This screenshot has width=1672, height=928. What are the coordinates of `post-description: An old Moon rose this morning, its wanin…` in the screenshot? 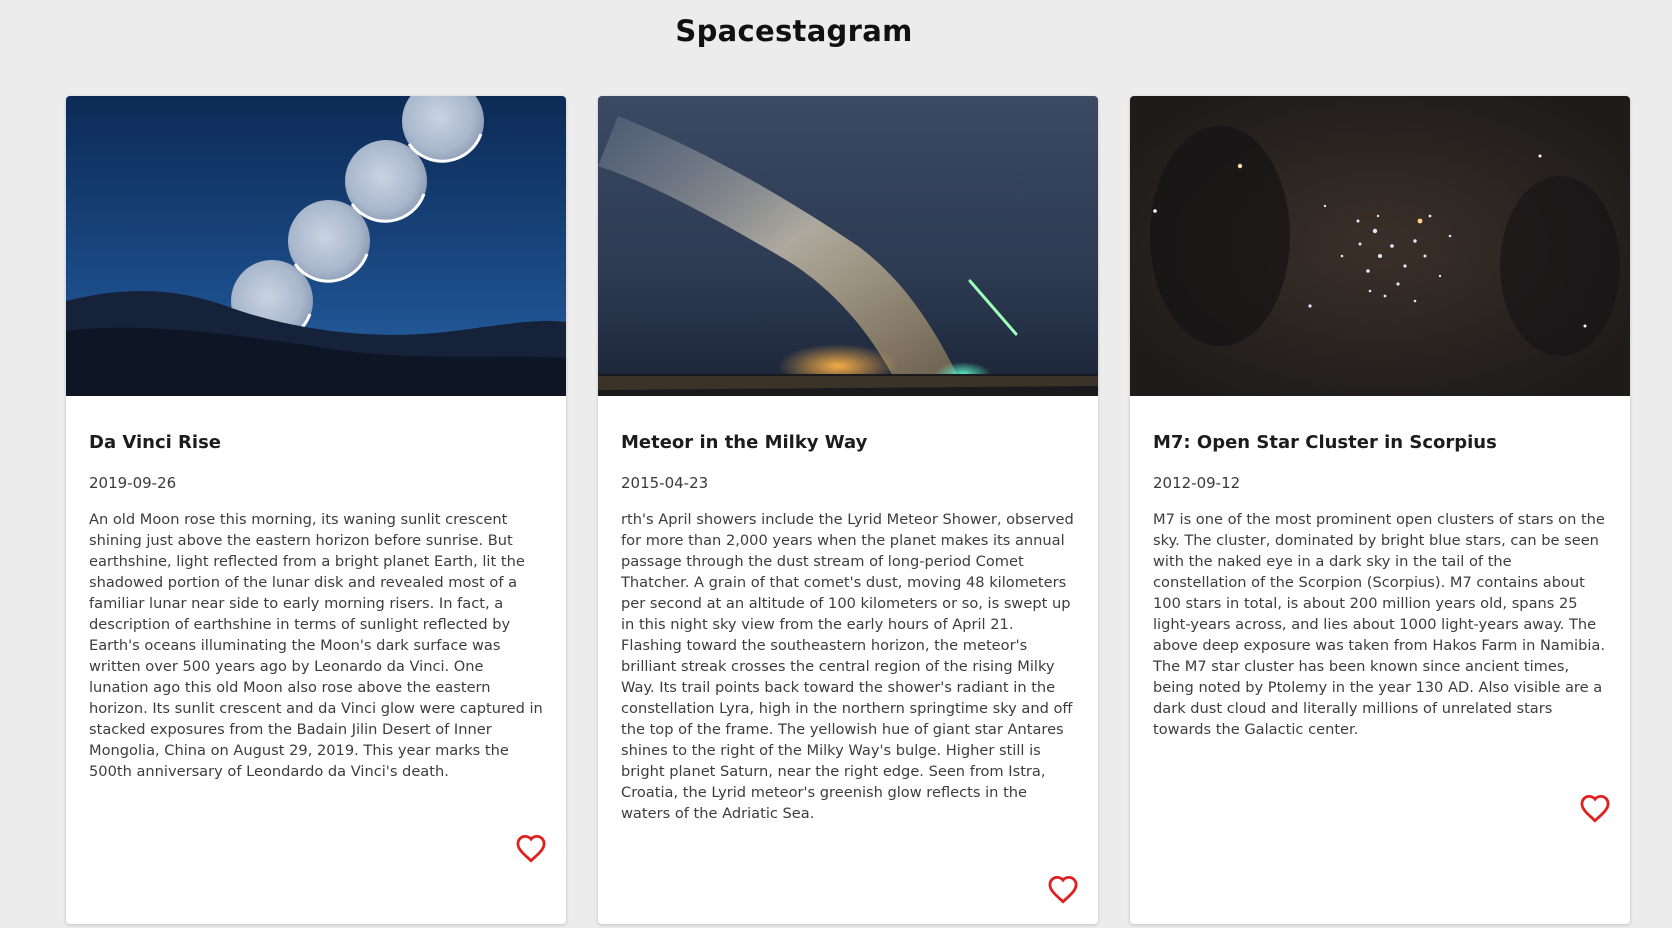 It's located at (316, 645).